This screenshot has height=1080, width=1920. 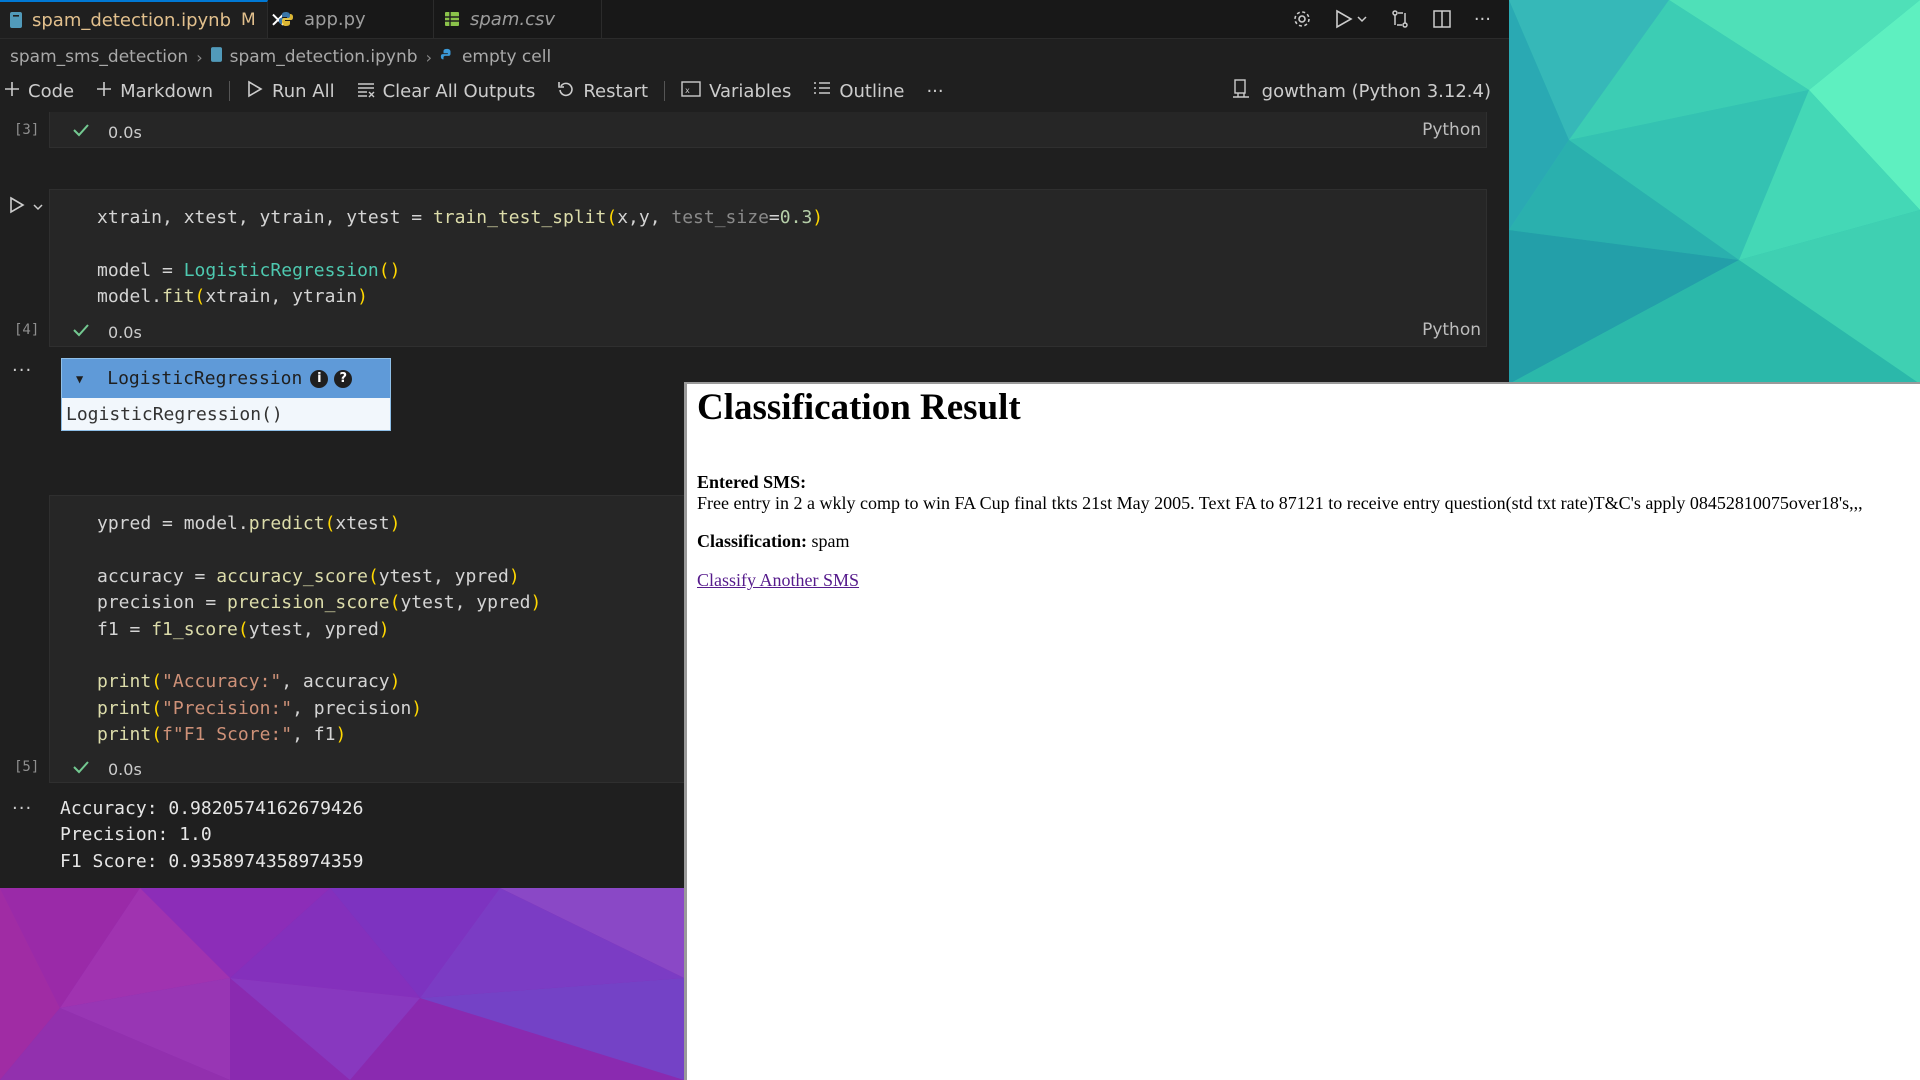 I want to click on csv-icon, so click(x=452, y=19).